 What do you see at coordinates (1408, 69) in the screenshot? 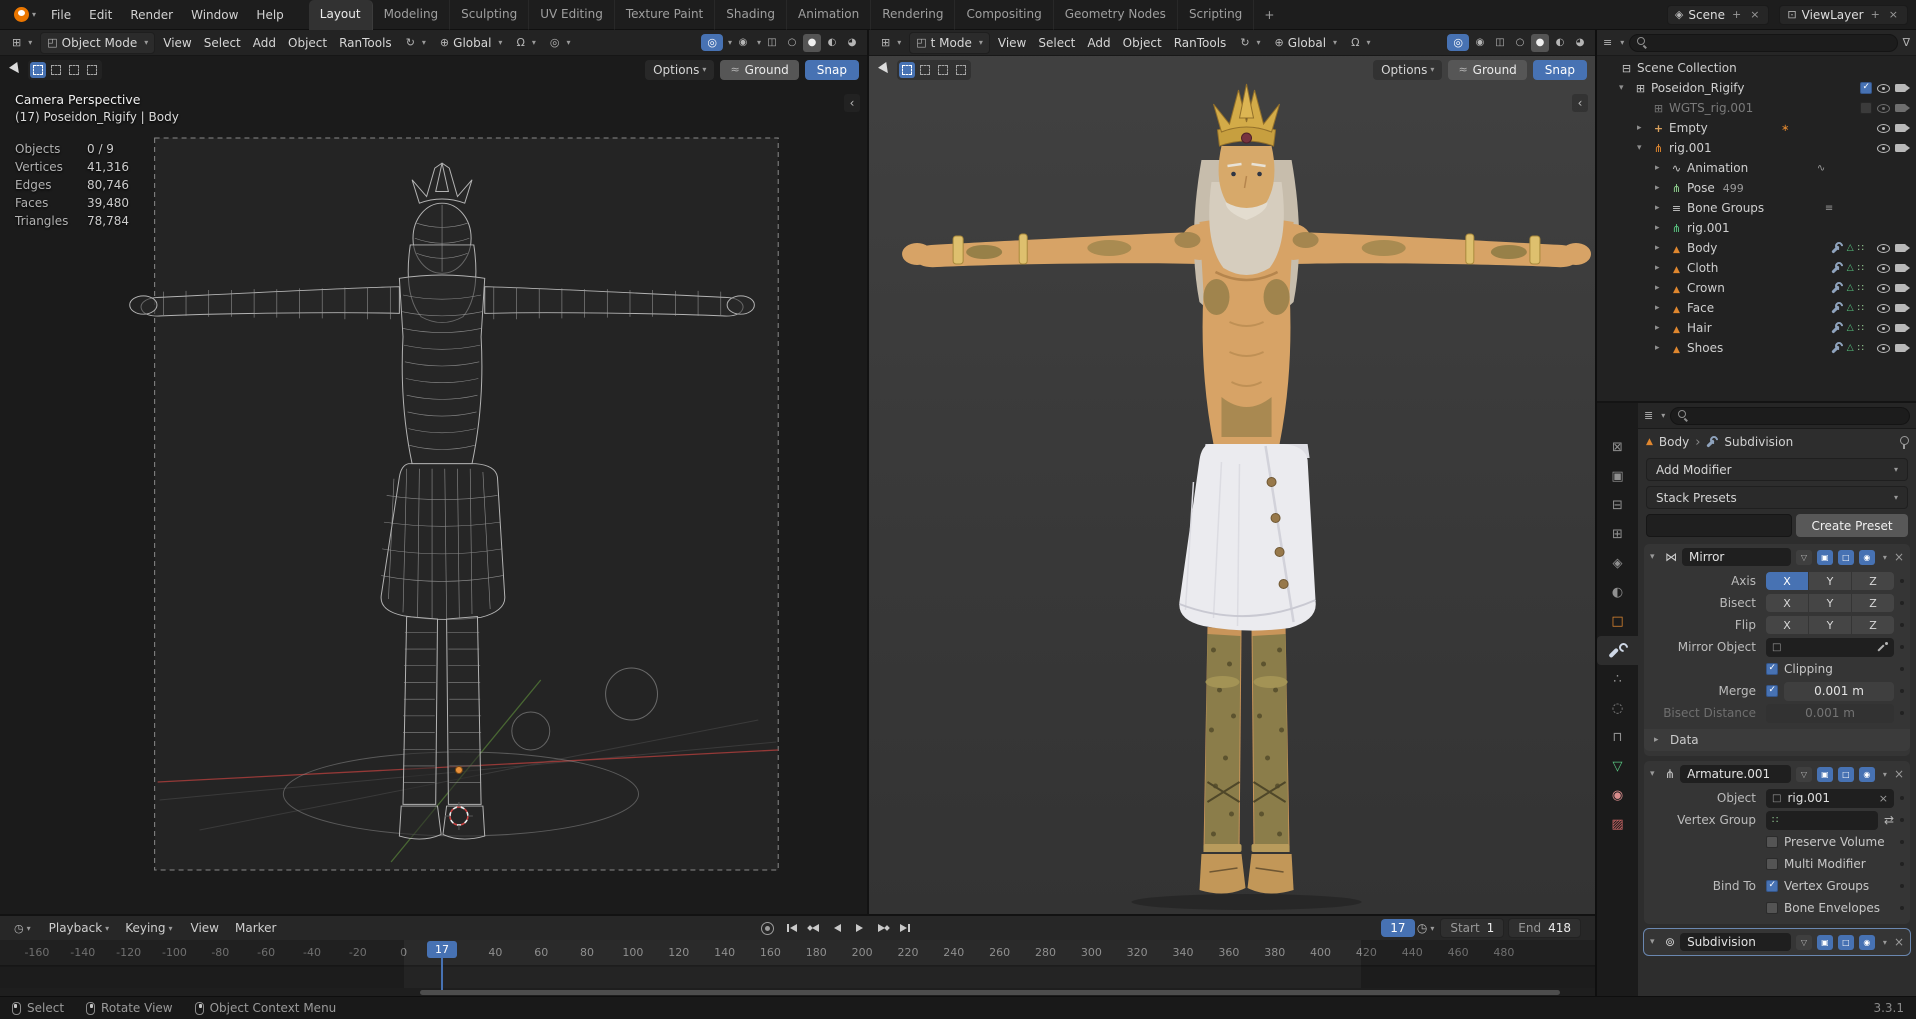
I see `tool-options-dropdown: Options ▾` at bounding box center [1408, 69].